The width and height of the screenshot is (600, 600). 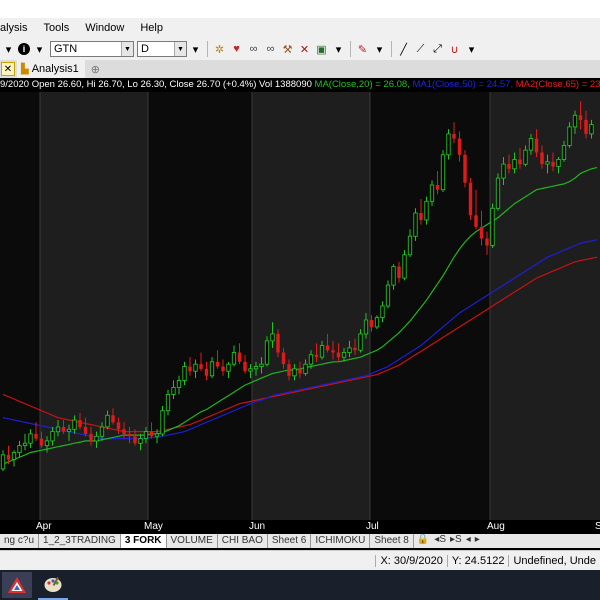 I want to click on app-icon, so click(x=17, y=585).